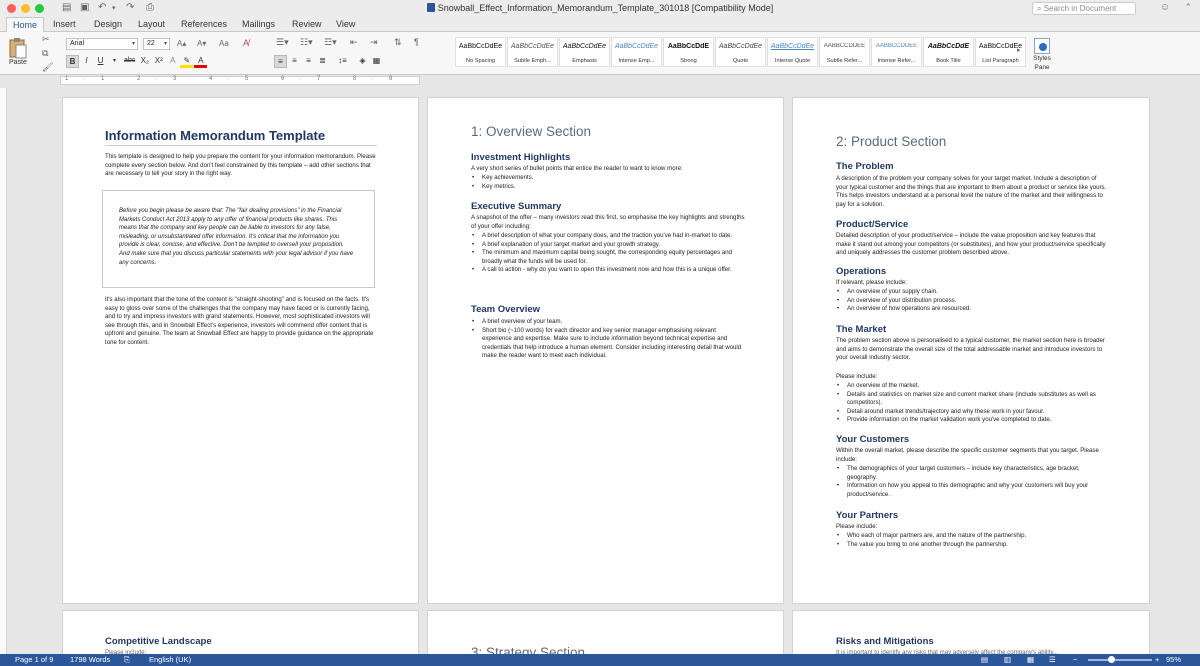 This screenshot has height=666, width=1200. I want to click on web-layout-icon: ▥, so click(1007, 660).